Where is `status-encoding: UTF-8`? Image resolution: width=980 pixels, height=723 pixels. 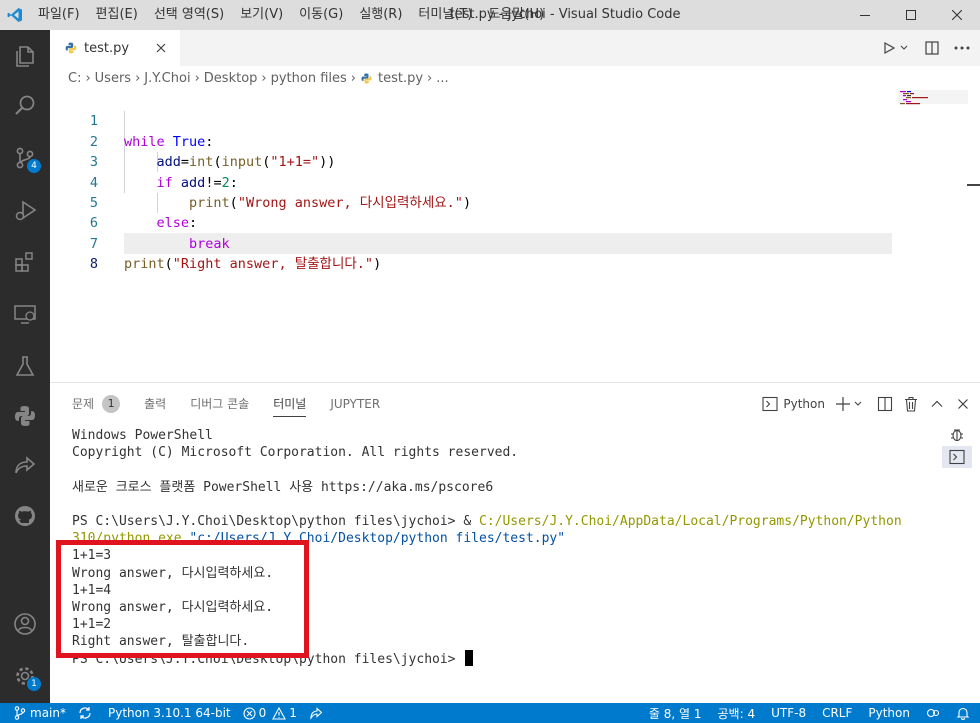
status-encoding: UTF-8 is located at coordinates (788, 713).